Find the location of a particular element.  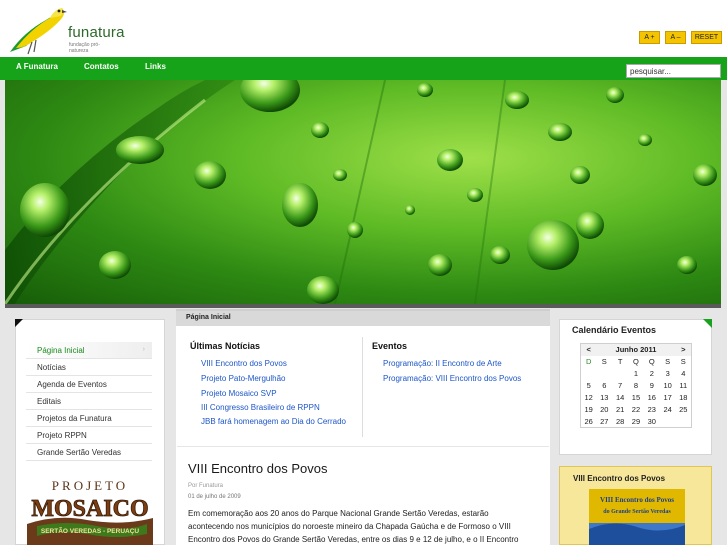

article-title: VIII Encontro dos Povos is located at coordinates (257, 468).